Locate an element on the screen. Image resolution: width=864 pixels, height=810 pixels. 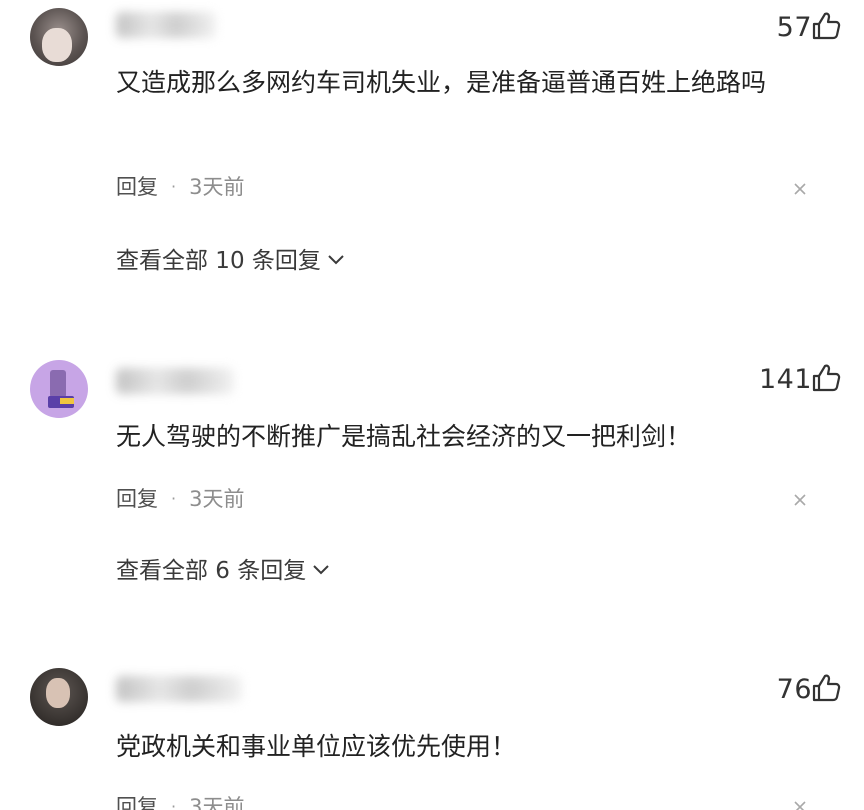
comment-text: 党政机关和事业单位应该优先使用！ is located at coordinates (316, 746).